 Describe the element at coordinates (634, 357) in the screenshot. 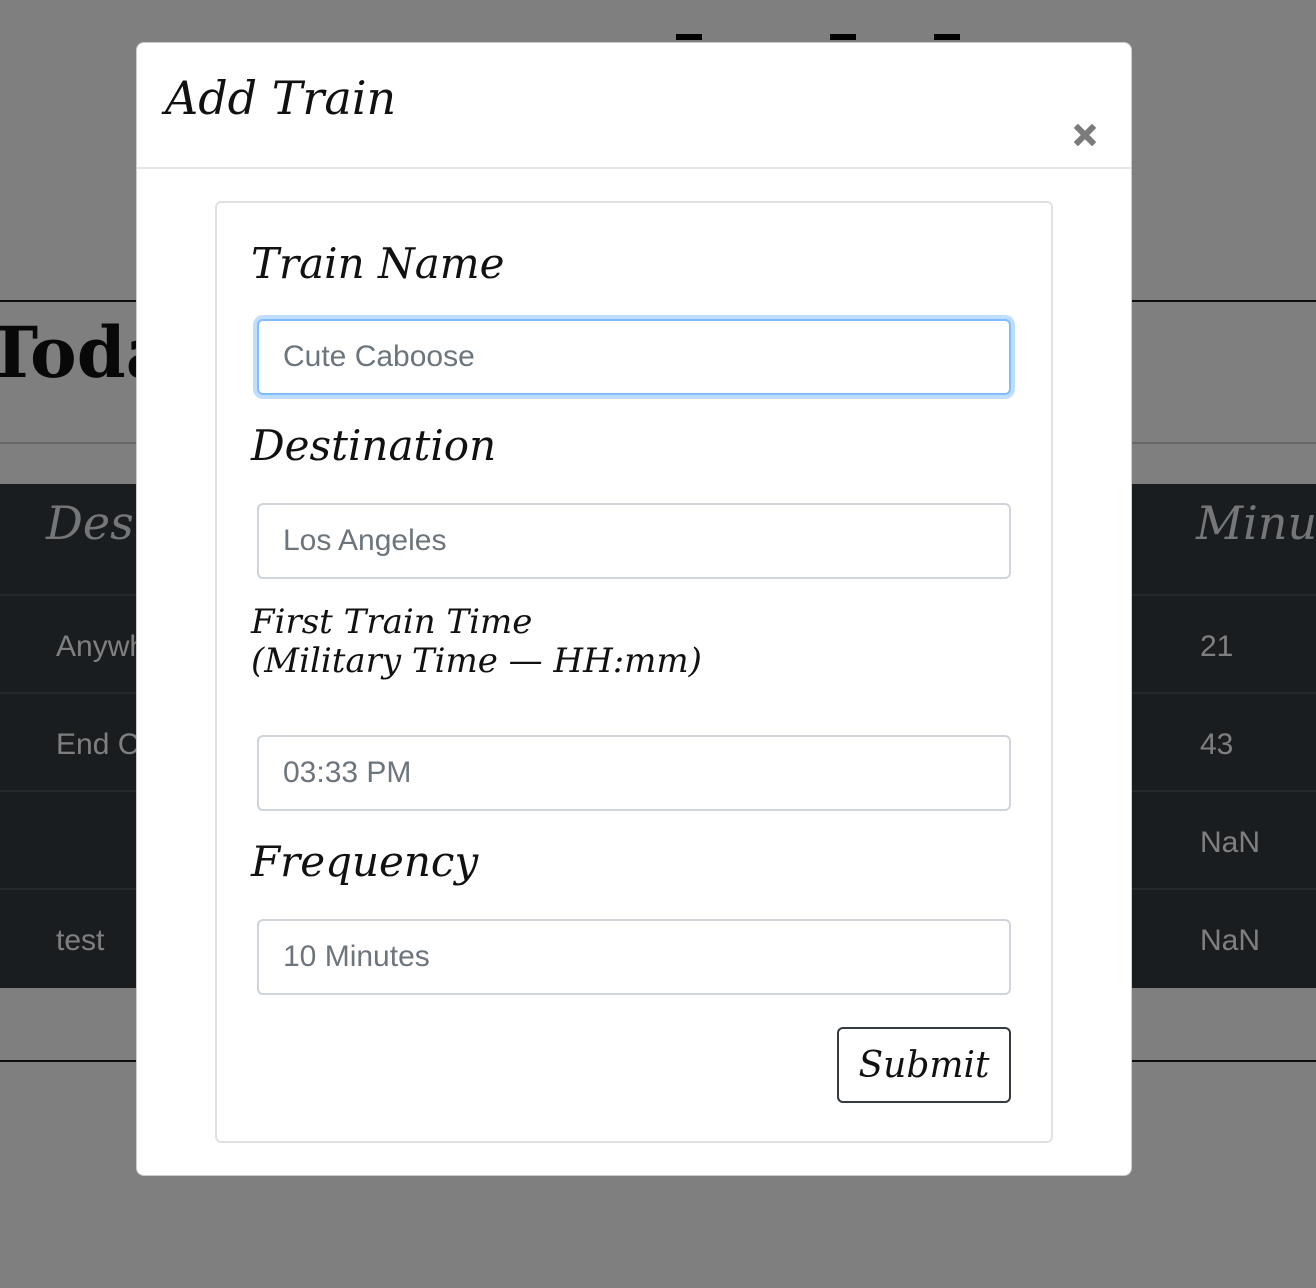

I see `train-name-input` at that location.